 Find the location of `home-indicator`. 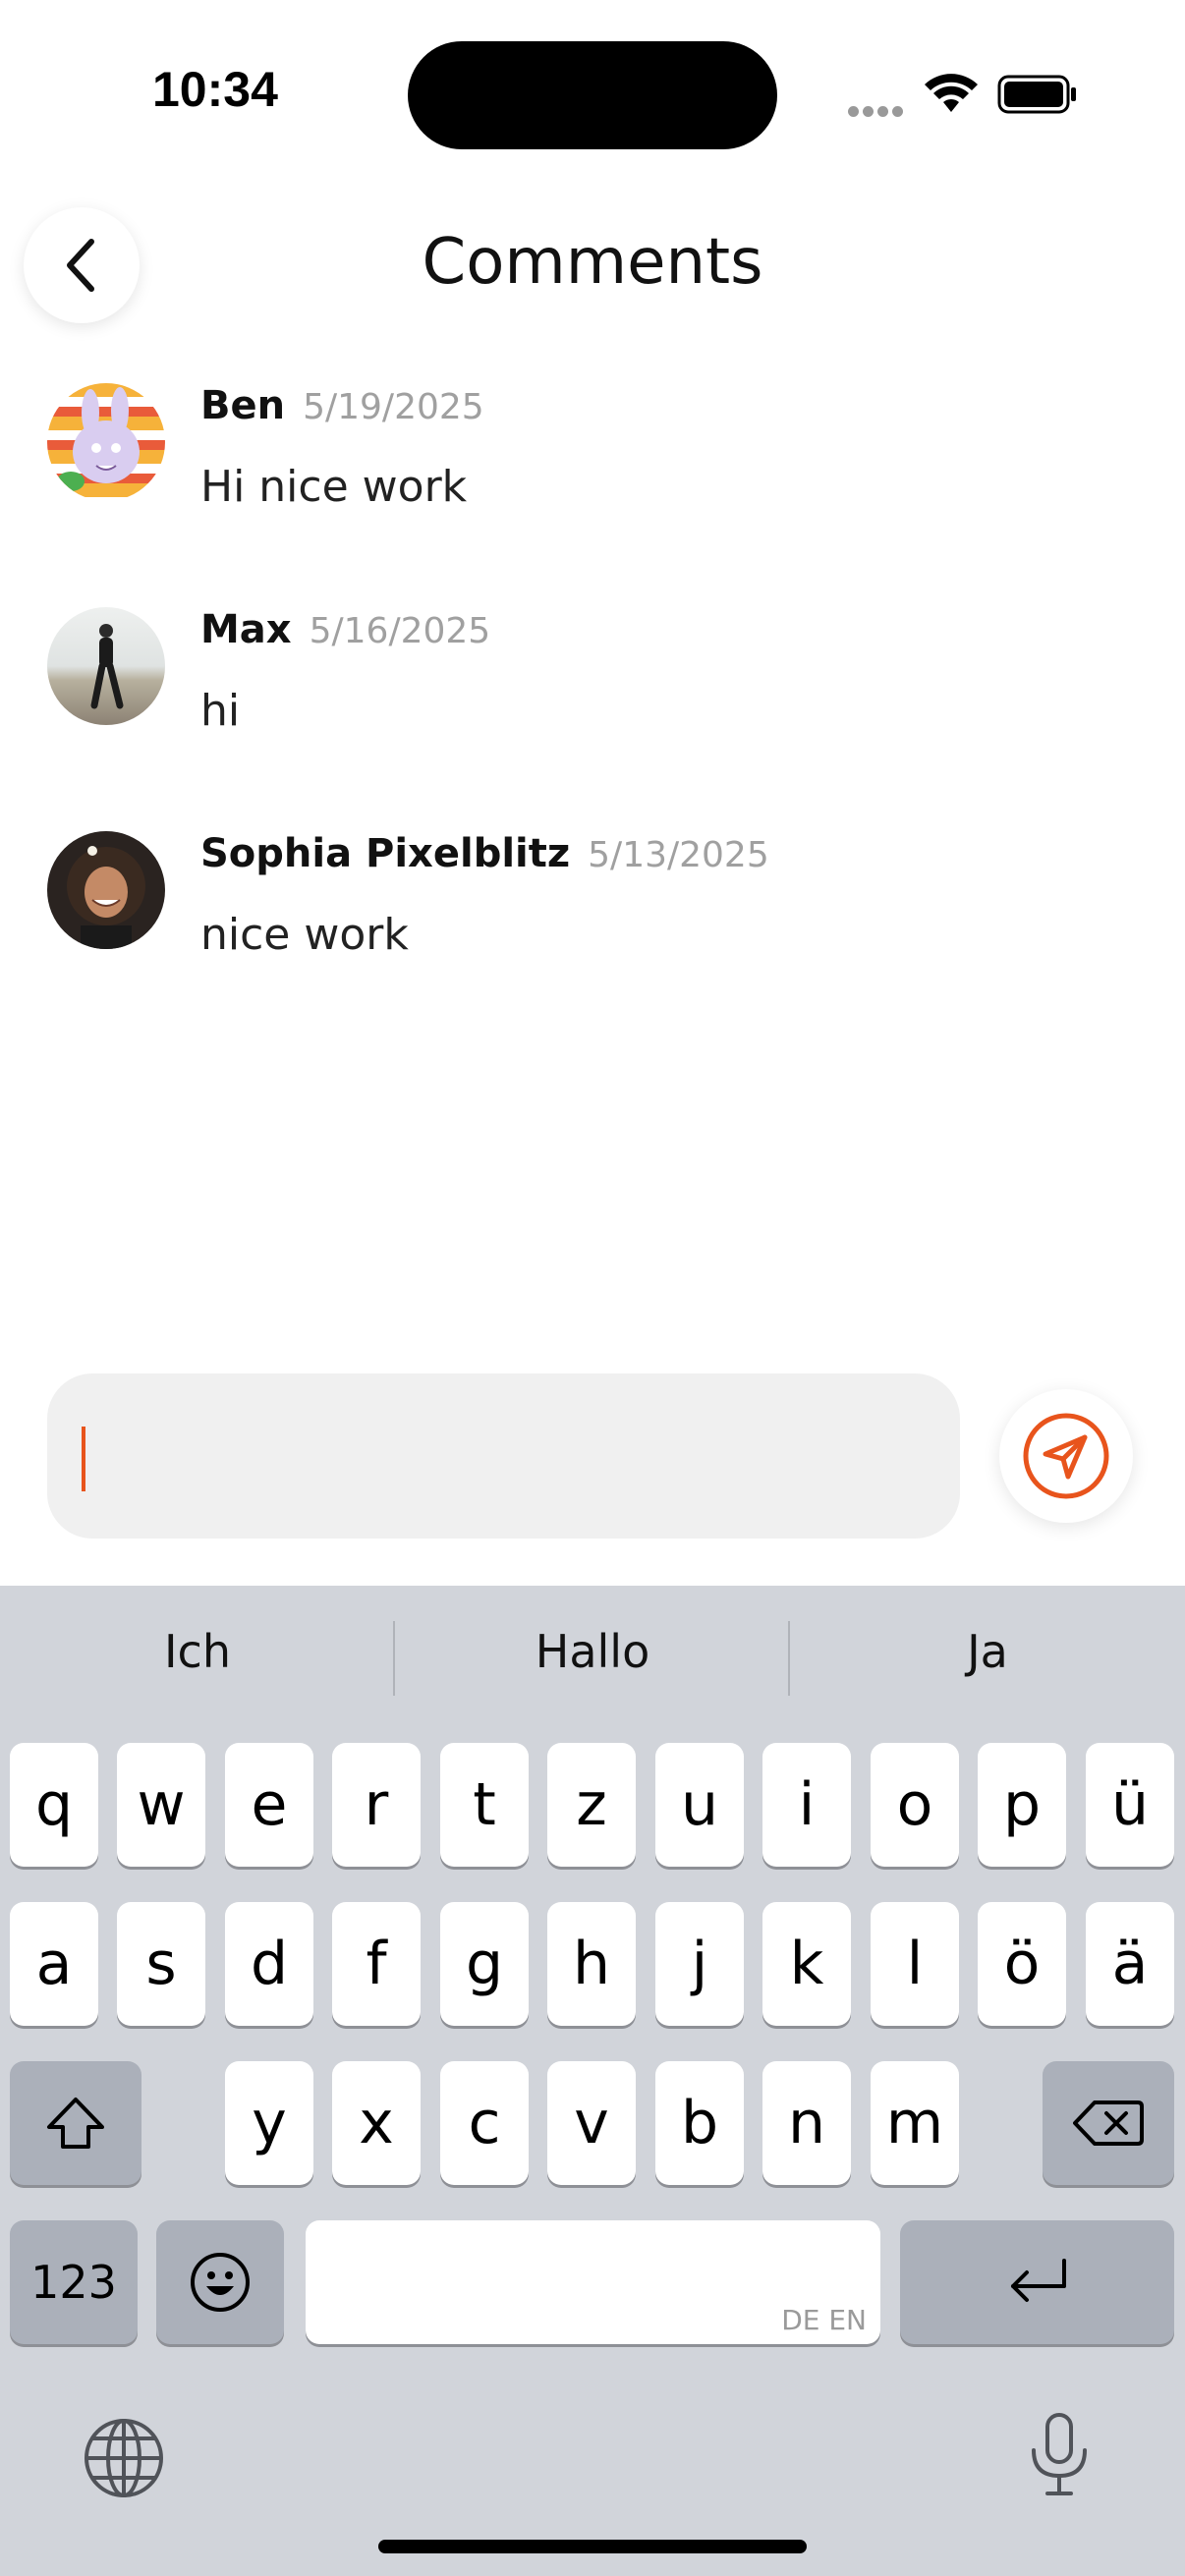

home-indicator is located at coordinates (592, 2546).